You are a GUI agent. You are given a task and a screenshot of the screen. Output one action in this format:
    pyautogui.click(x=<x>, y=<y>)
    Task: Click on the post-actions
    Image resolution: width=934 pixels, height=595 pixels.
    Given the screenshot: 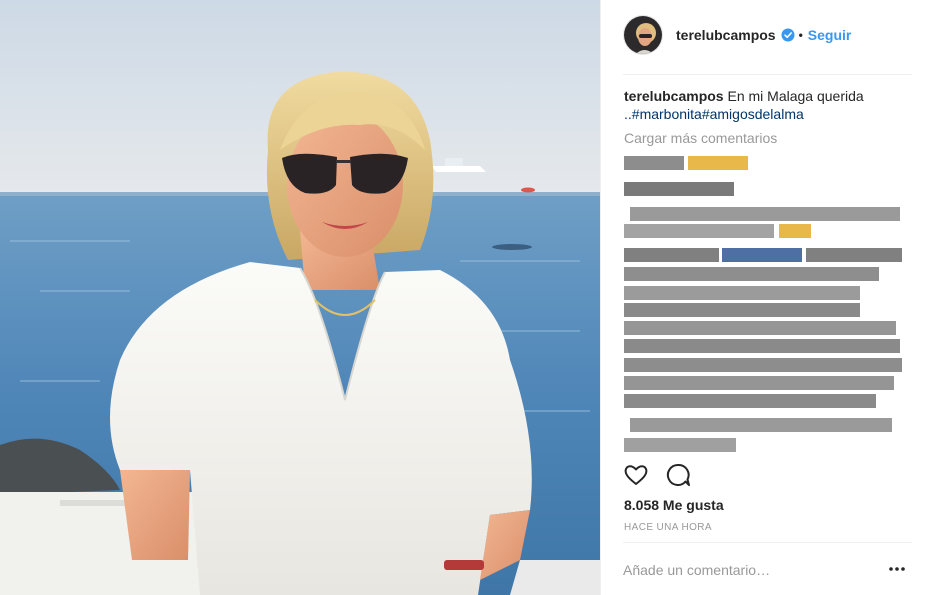 What is the action you would take?
    pyautogui.click(x=768, y=476)
    